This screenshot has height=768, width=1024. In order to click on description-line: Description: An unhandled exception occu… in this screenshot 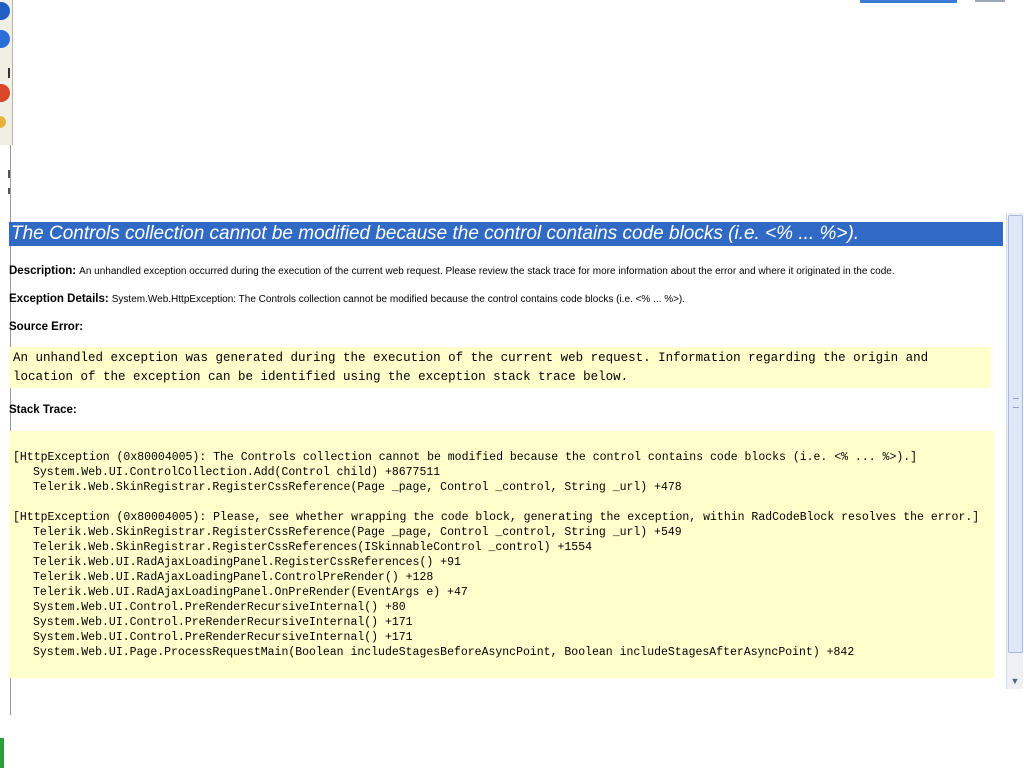, I will do `click(452, 271)`.